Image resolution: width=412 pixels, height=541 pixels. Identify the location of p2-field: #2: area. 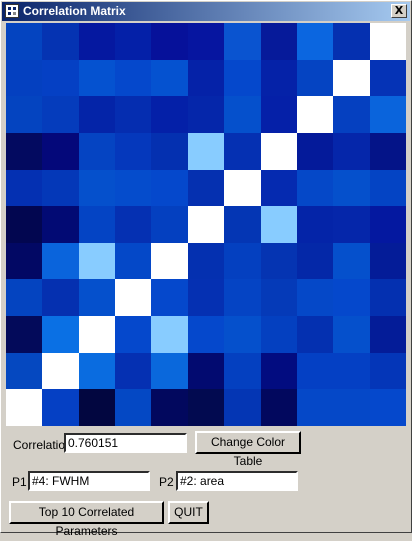
(237, 481).